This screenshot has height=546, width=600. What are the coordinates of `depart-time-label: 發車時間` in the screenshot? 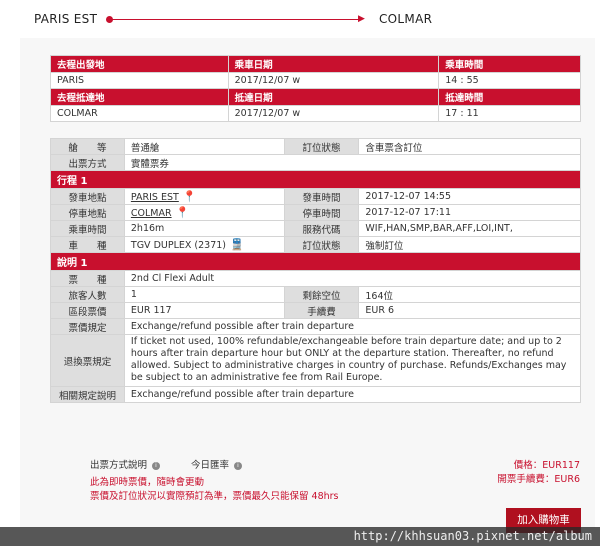 It's located at (321, 196).